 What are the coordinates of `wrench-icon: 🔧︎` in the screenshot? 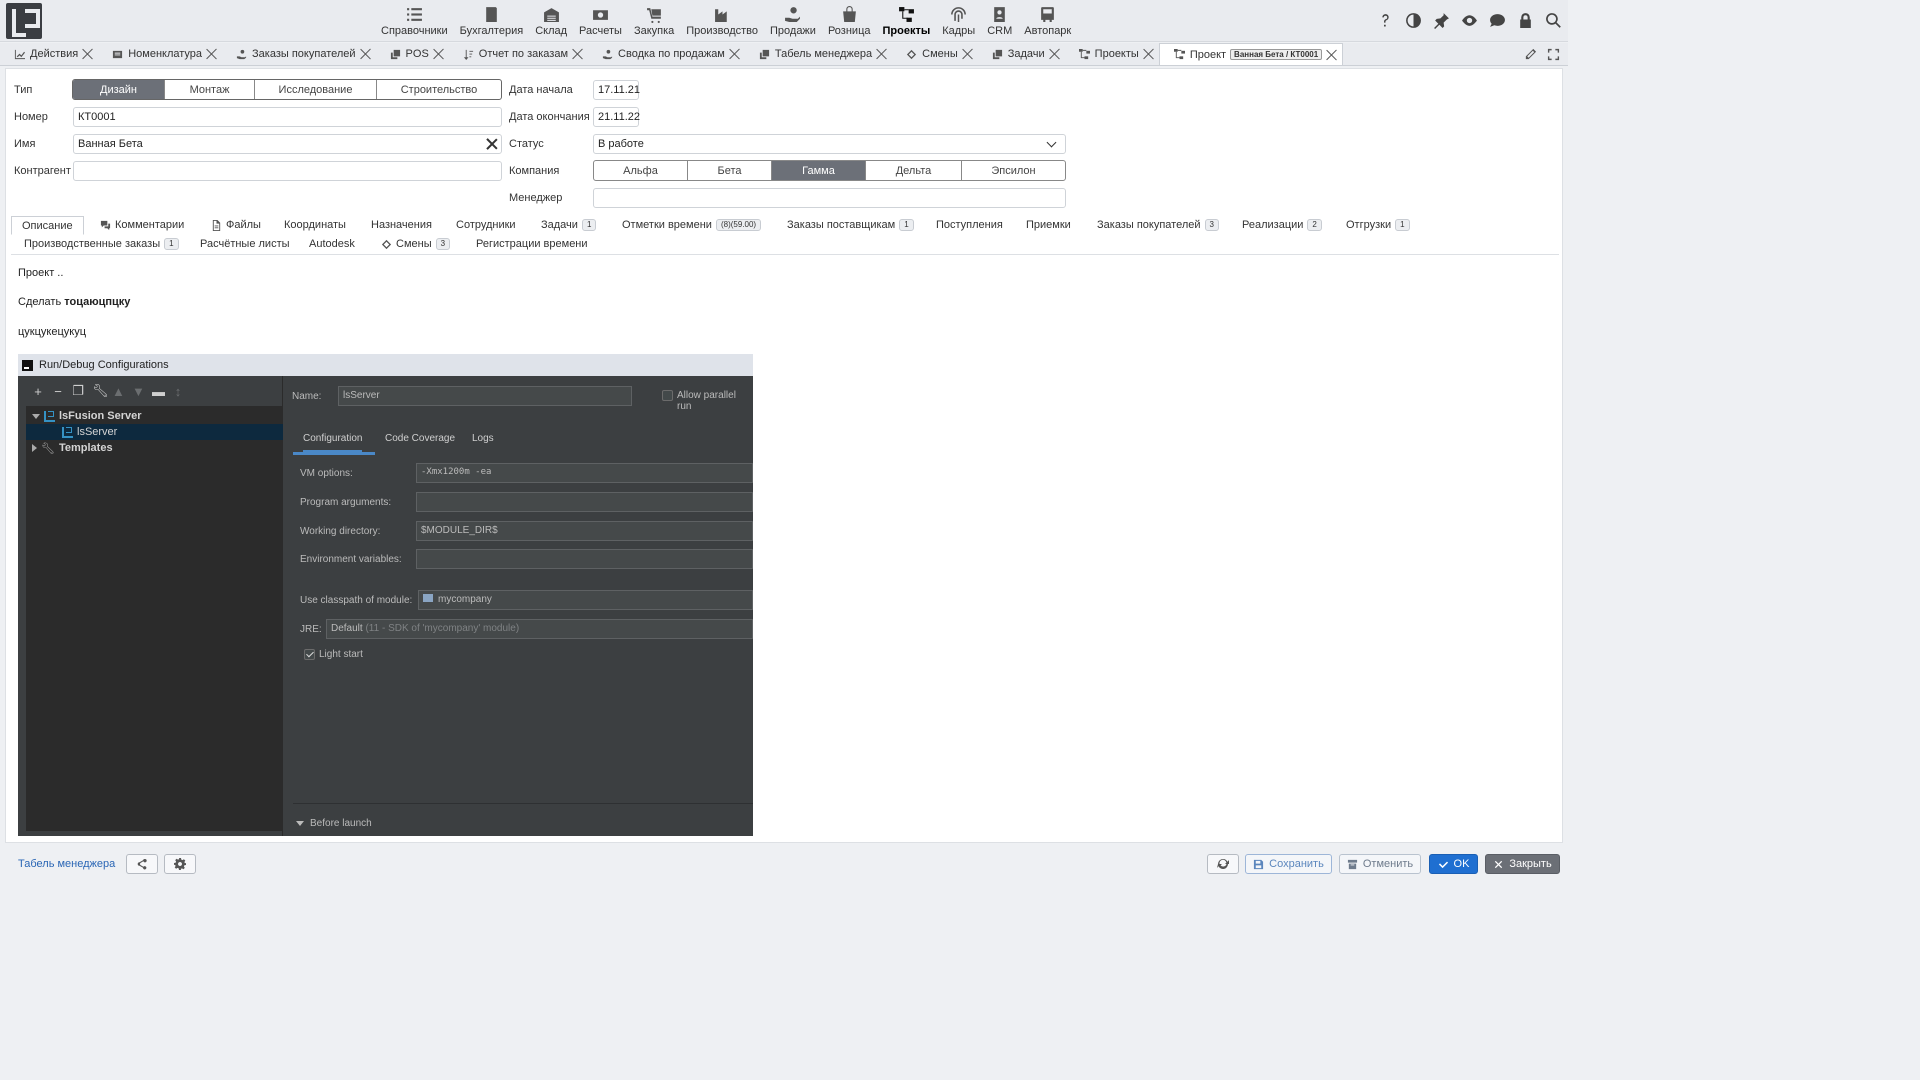 It's located at (100, 390).